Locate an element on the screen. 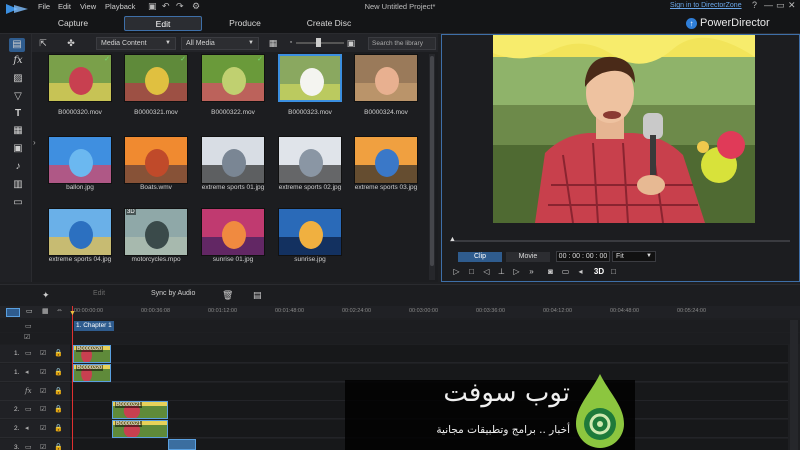  sync-by-audio-button: Sync by Audio is located at coordinates (173, 293).